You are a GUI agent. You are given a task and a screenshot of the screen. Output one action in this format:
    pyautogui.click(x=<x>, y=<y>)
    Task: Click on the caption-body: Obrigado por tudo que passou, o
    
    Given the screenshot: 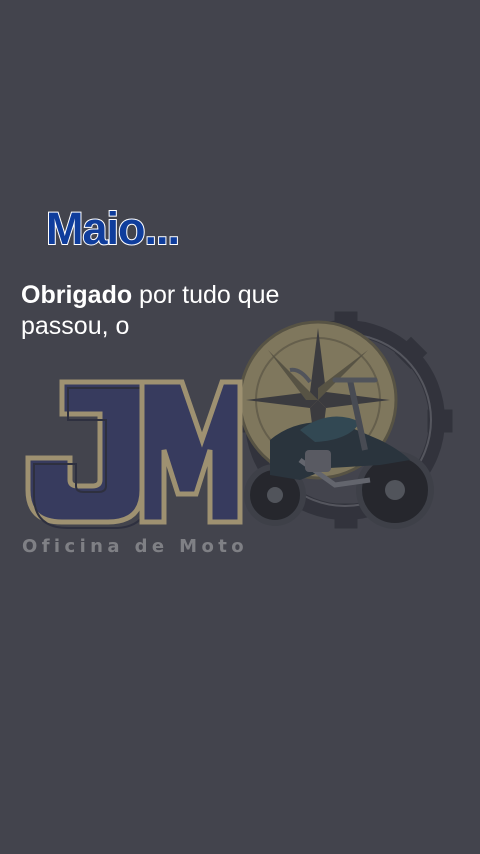 What is the action you would take?
    pyautogui.click(x=186, y=311)
    